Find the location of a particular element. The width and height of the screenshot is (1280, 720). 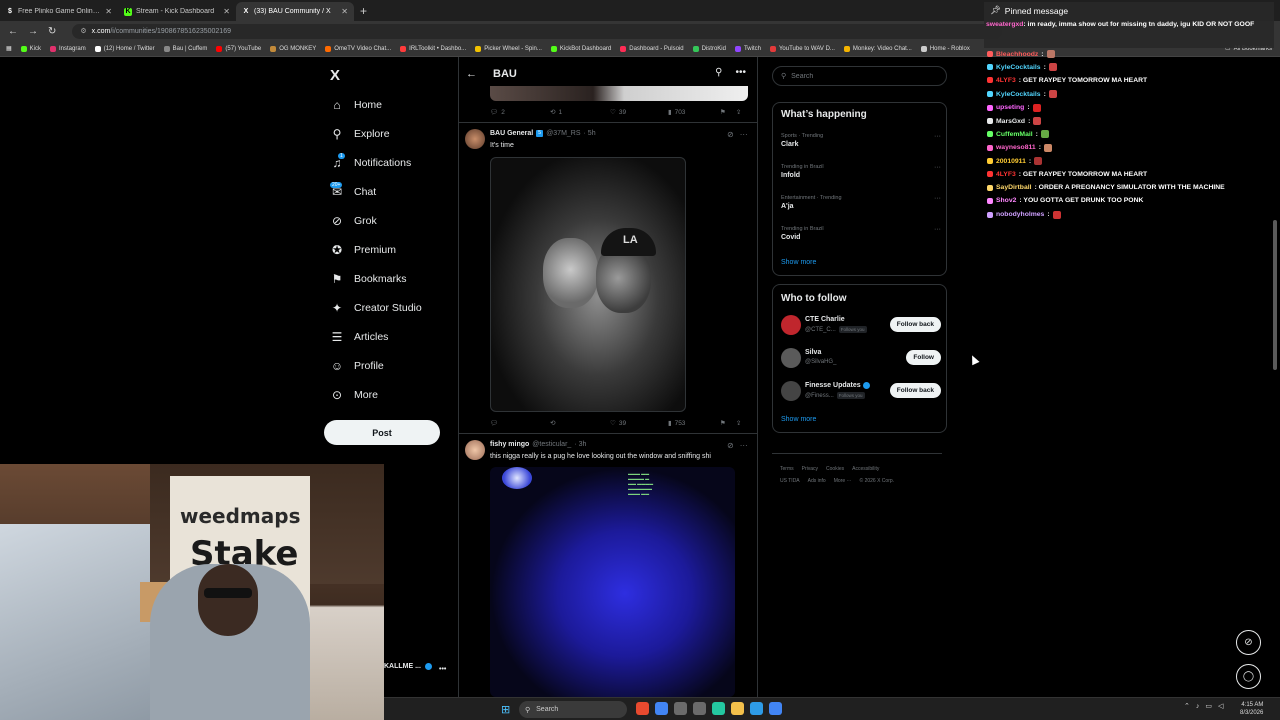

follow-button: Follow is located at coordinates (923, 357).